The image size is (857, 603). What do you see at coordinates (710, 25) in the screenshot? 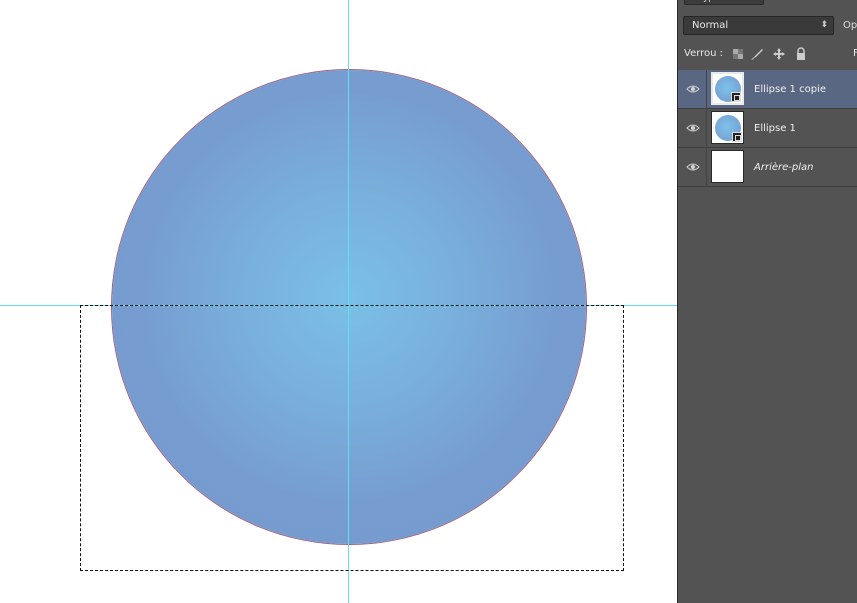
I see `blend-mode-value: Normal` at bounding box center [710, 25].